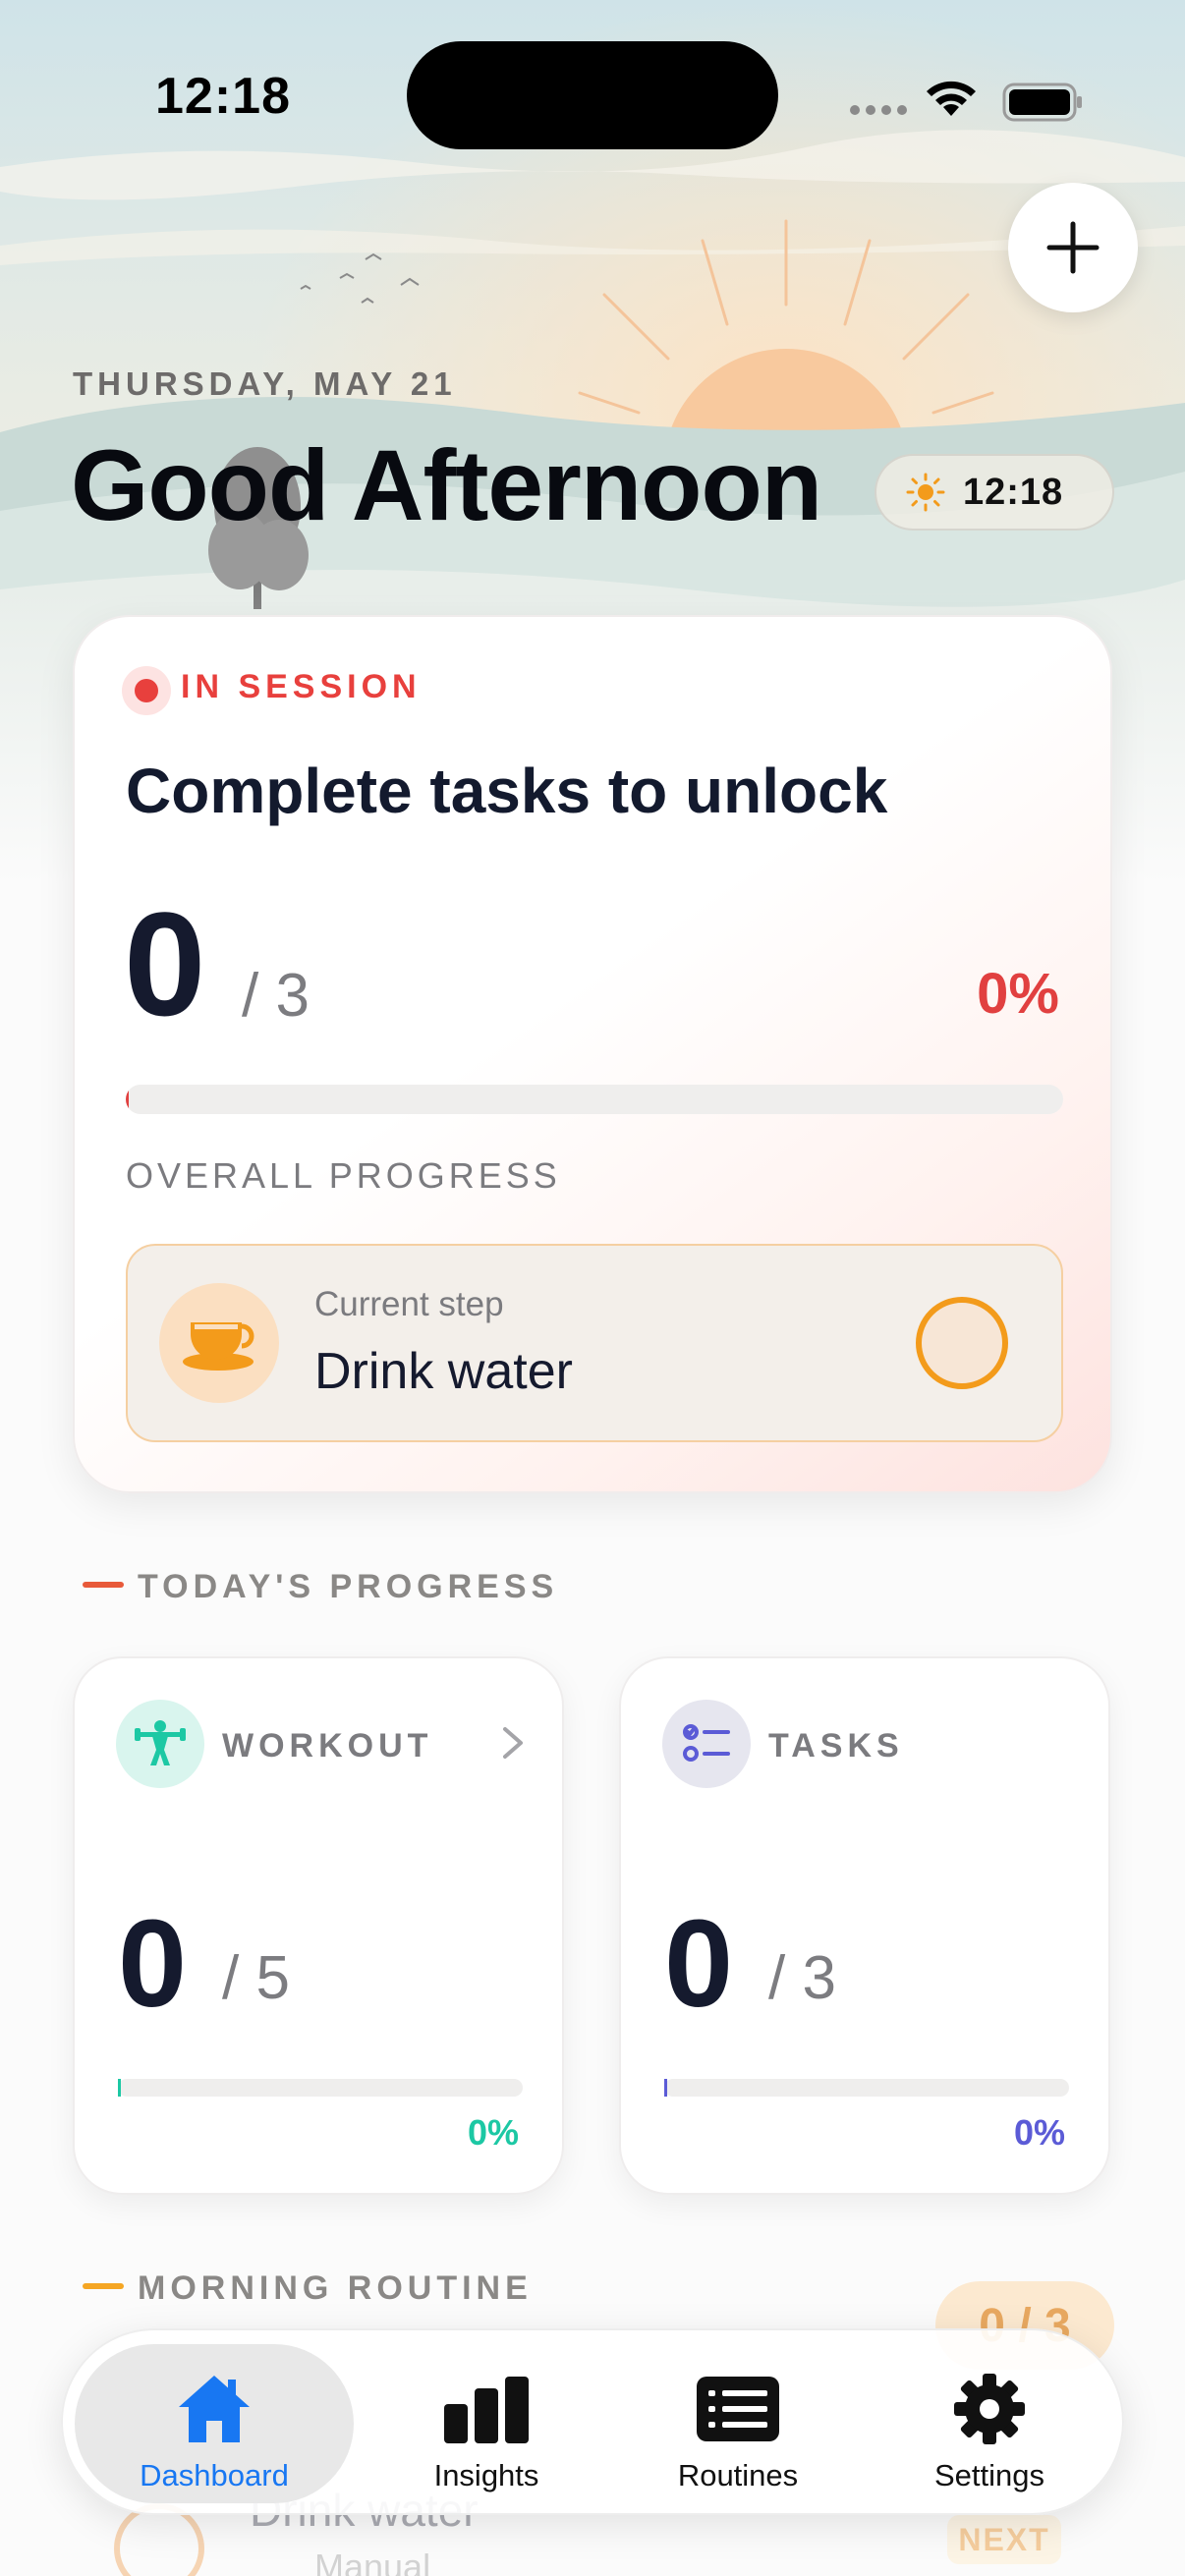 The width and height of the screenshot is (1185, 2576). What do you see at coordinates (879, 110) in the screenshot?
I see `cellular-signal-icon` at bounding box center [879, 110].